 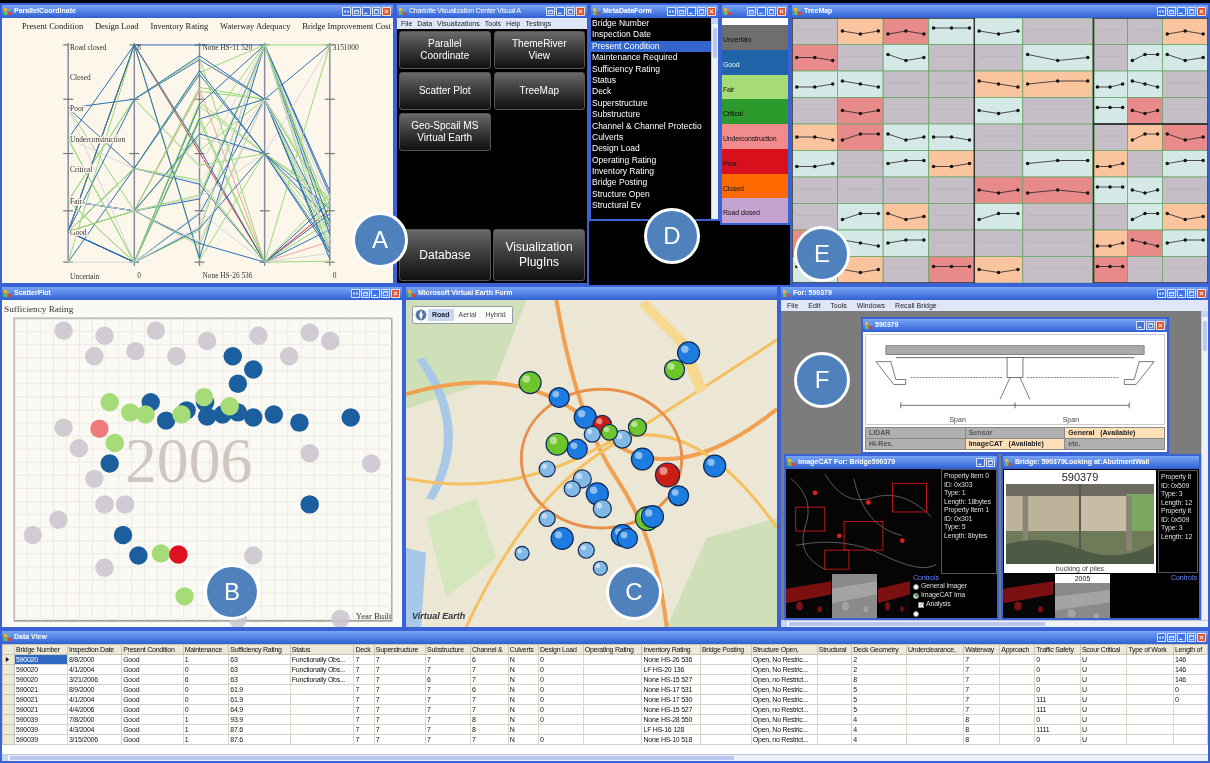 What do you see at coordinates (373, 615) in the screenshot?
I see `x-axis-label: Year Built` at bounding box center [373, 615].